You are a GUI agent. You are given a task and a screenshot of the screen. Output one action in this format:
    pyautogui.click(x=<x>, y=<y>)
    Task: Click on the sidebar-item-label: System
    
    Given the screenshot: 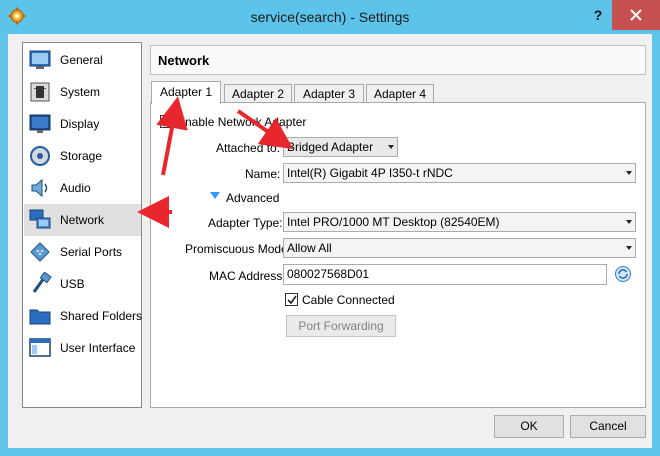 What is the action you would take?
    pyautogui.click(x=80, y=92)
    